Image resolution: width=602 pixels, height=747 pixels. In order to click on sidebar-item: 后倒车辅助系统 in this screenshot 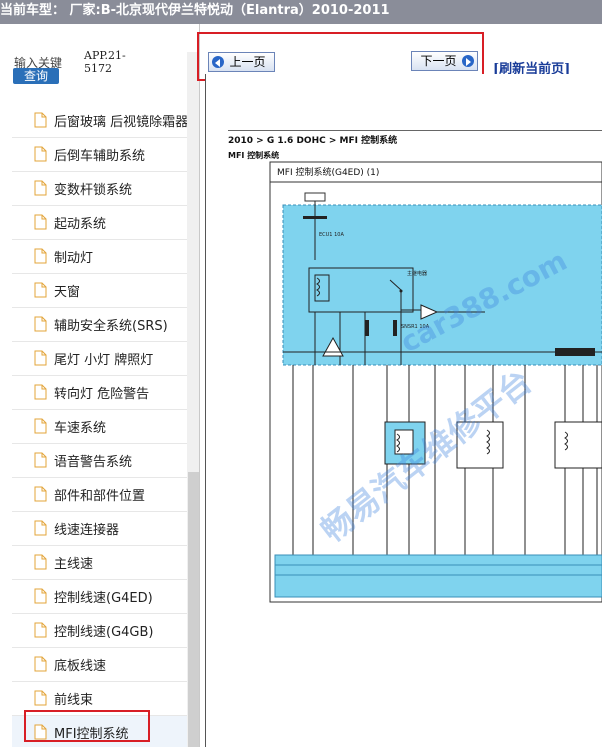, I will do `click(100, 155)`.